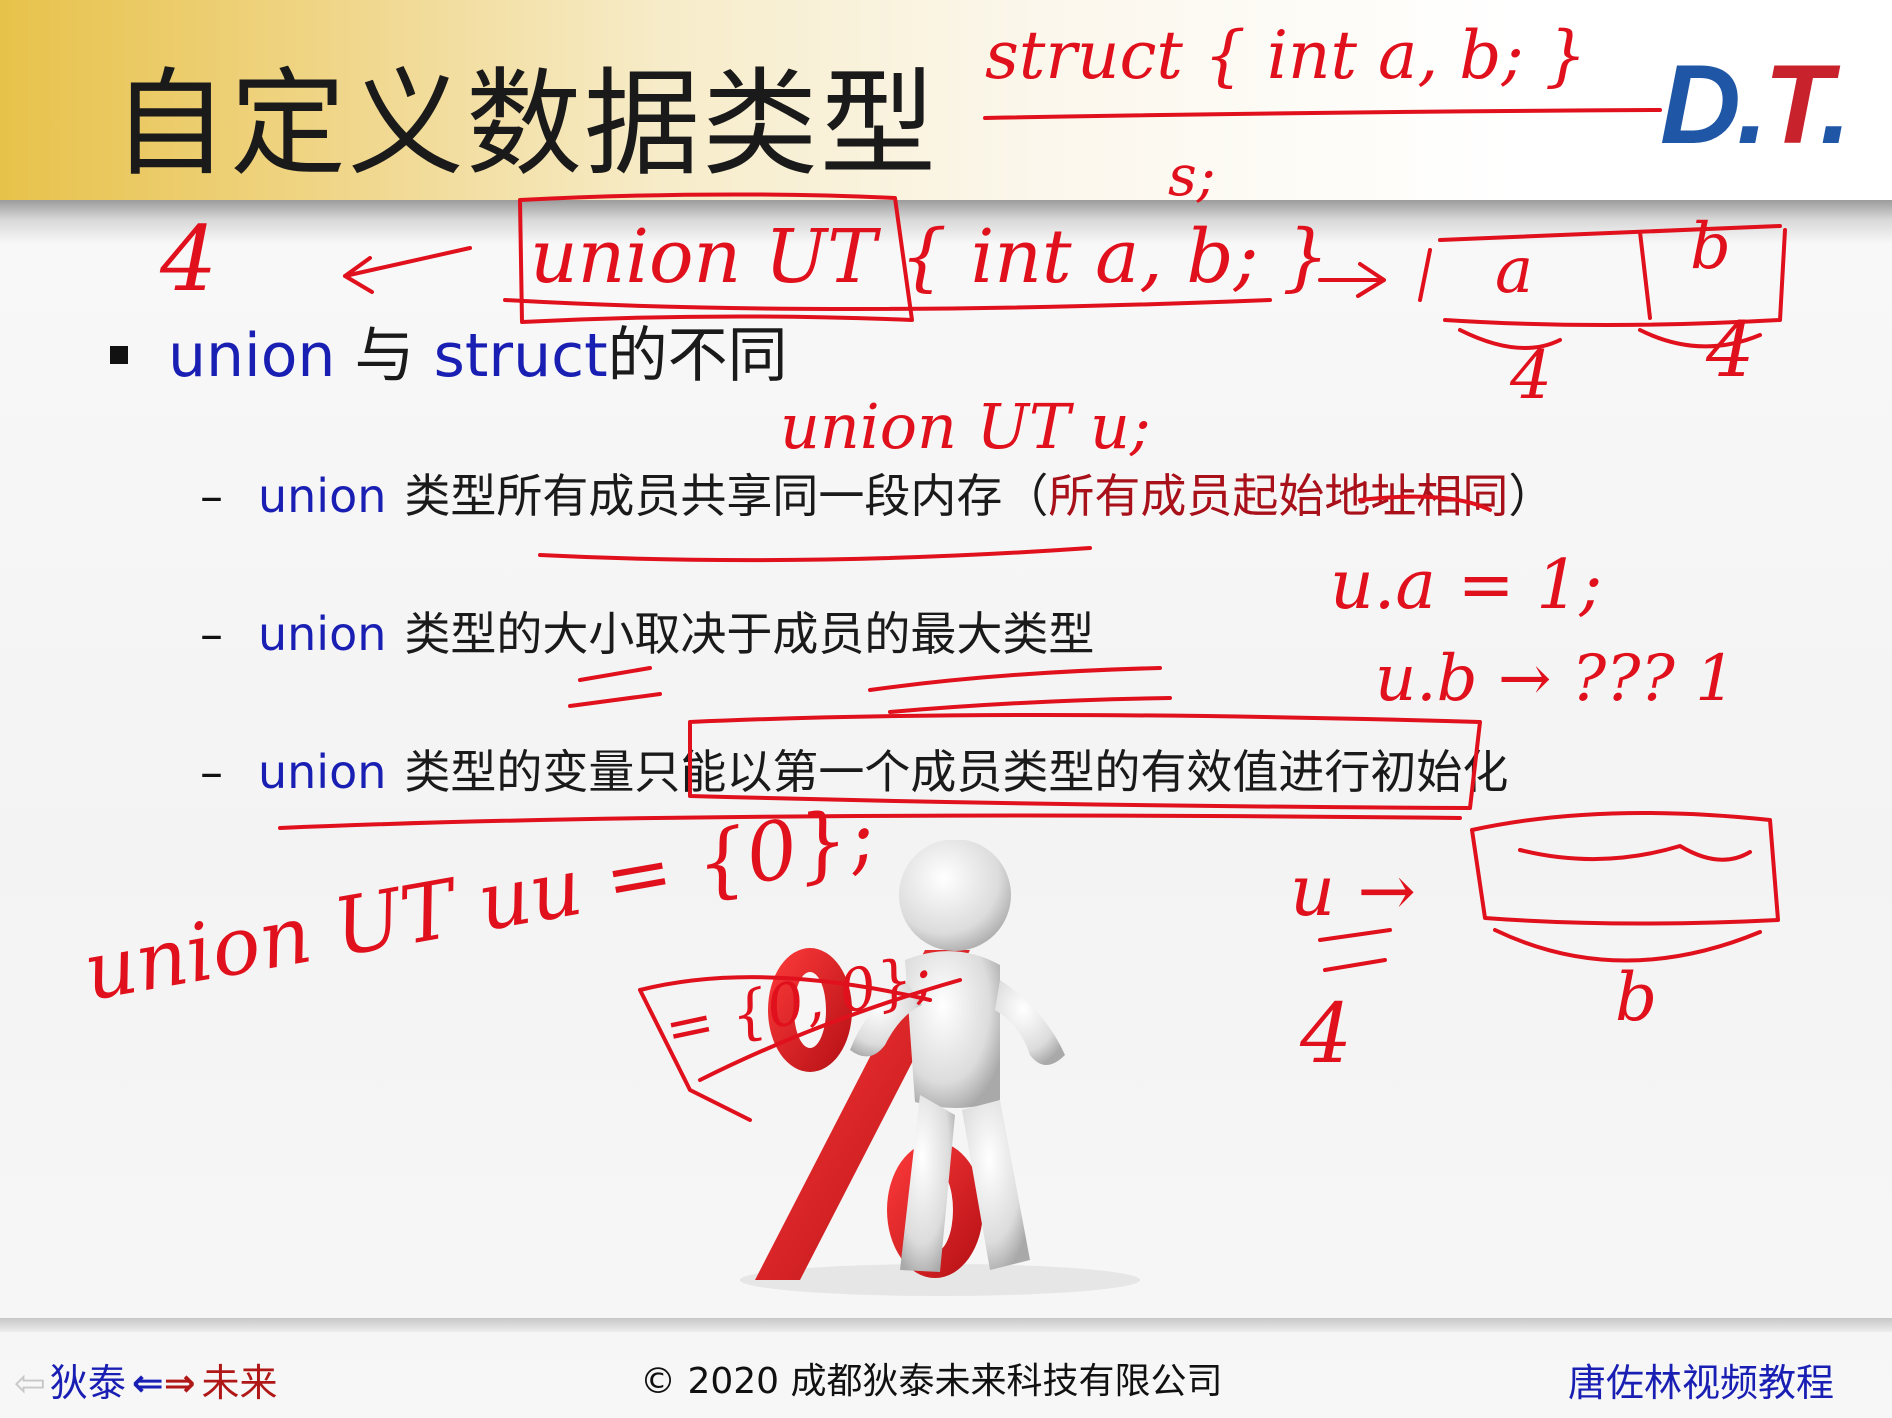 The height and width of the screenshot is (1418, 1892). I want to click on bullet-keyword-struct: struct, so click(520, 356).